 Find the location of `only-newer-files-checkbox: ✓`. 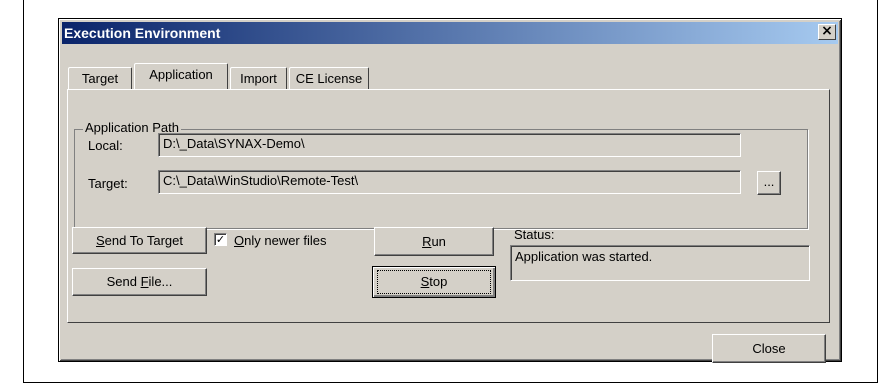

only-newer-files-checkbox: ✓ is located at coordinates (220, 239).